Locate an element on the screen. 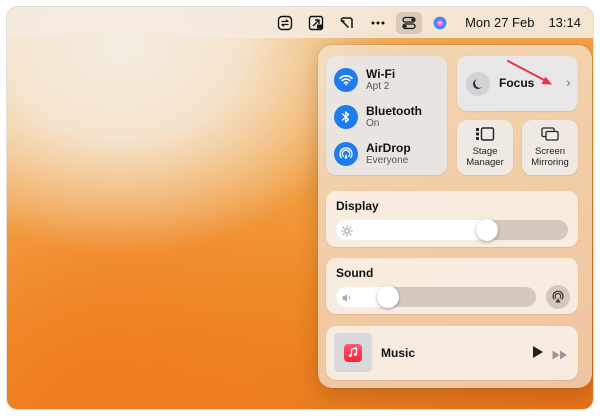  wifi-icon is located at coordinates (346, 80).